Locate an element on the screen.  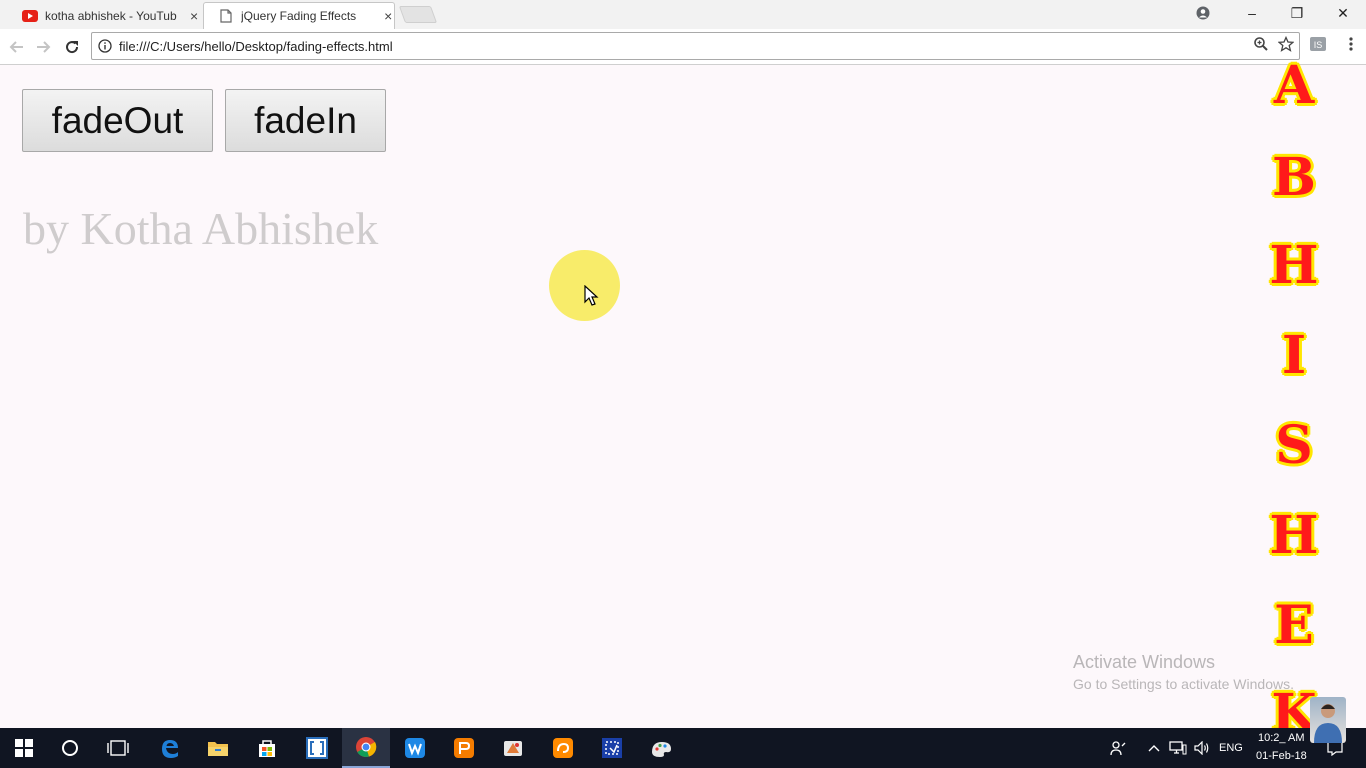
reload-icon is located at coordinates (72, 47).